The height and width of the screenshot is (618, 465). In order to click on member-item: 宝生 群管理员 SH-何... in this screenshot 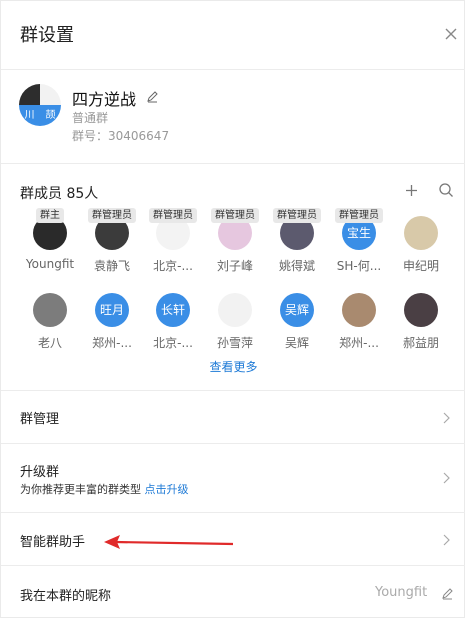, I will do `click(359, 244)`.